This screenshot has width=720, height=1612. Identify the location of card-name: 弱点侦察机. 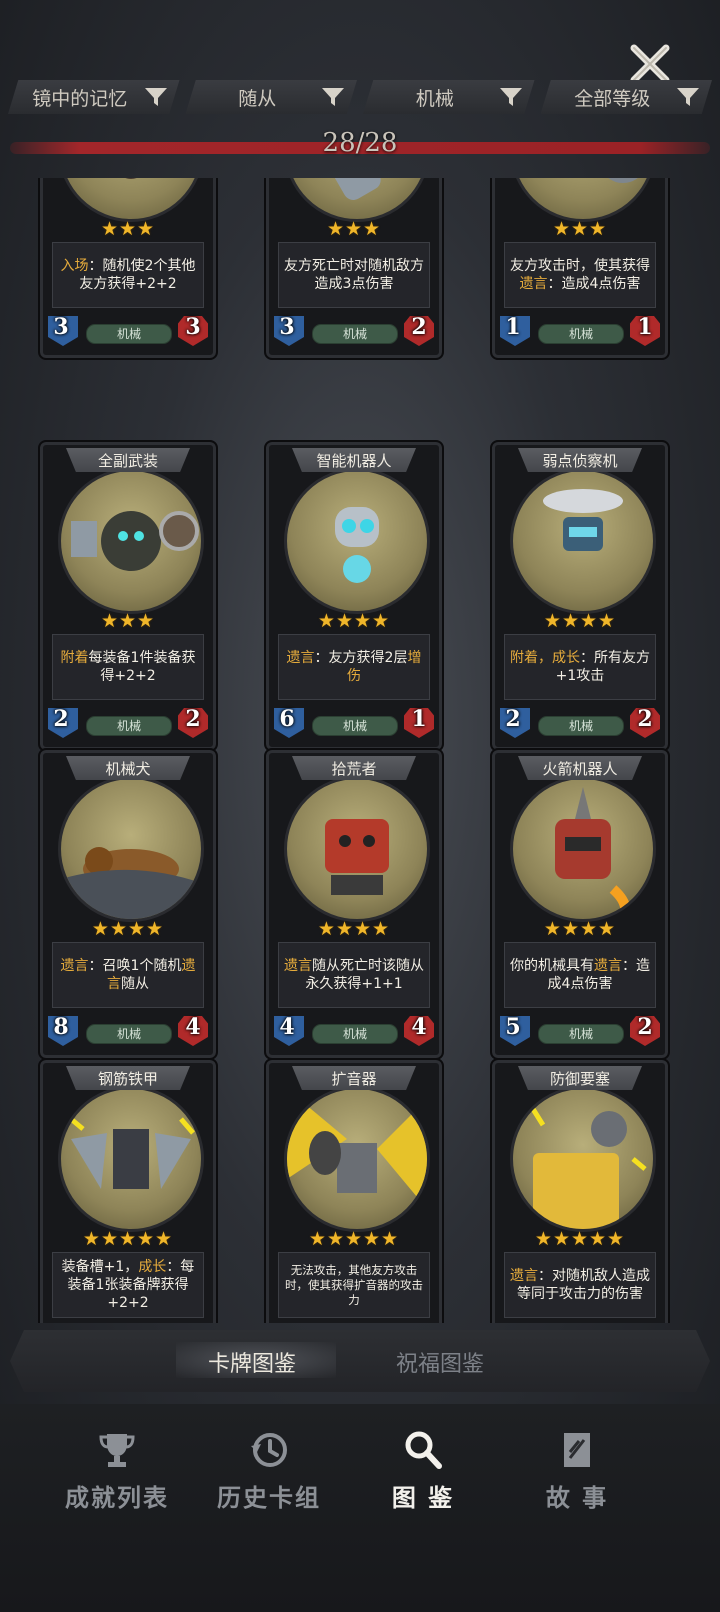
(580, 460).